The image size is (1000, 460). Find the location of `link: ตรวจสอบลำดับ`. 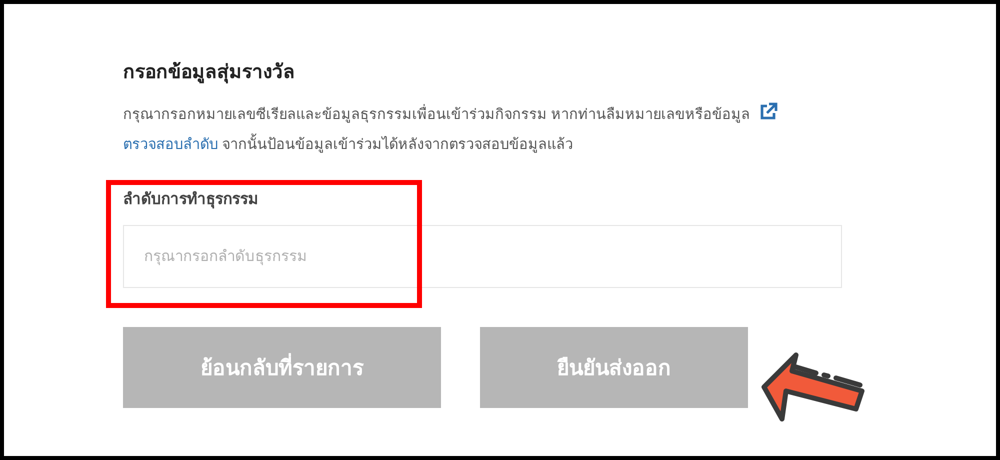

link: ตรวจสอบลำดับ is located at coordinates (170, 145).